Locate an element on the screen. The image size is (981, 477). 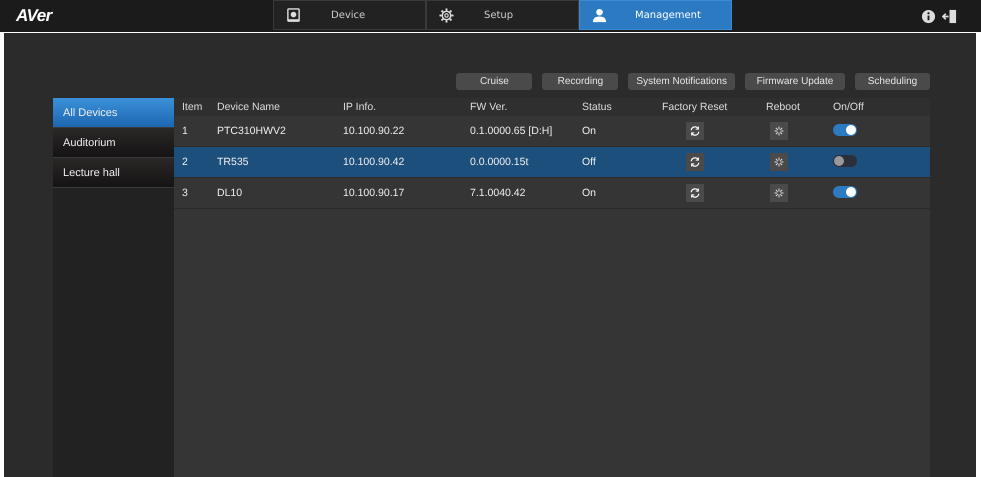
column-header: Reboot is located at coordinates (783, 107).